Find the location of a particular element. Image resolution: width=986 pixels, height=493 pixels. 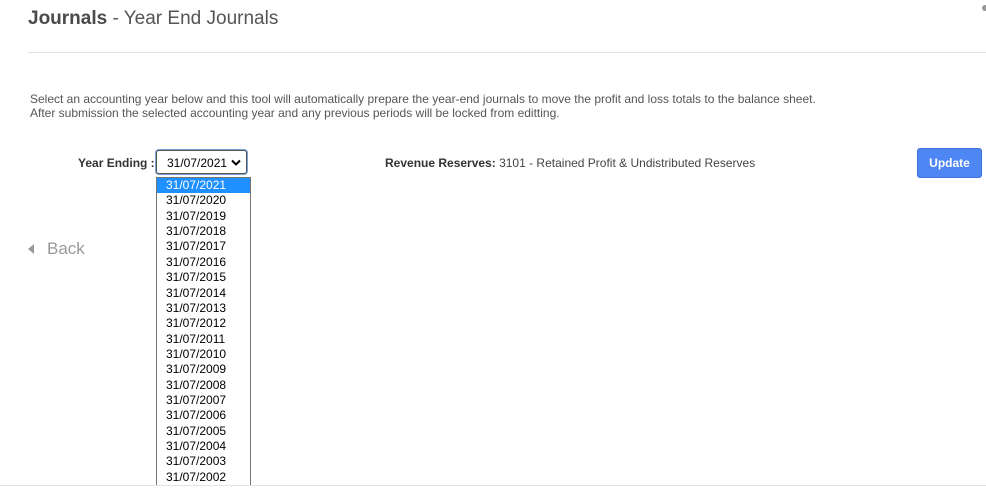

year-option: 31/07/2002 is located at coordinates (203, 477).